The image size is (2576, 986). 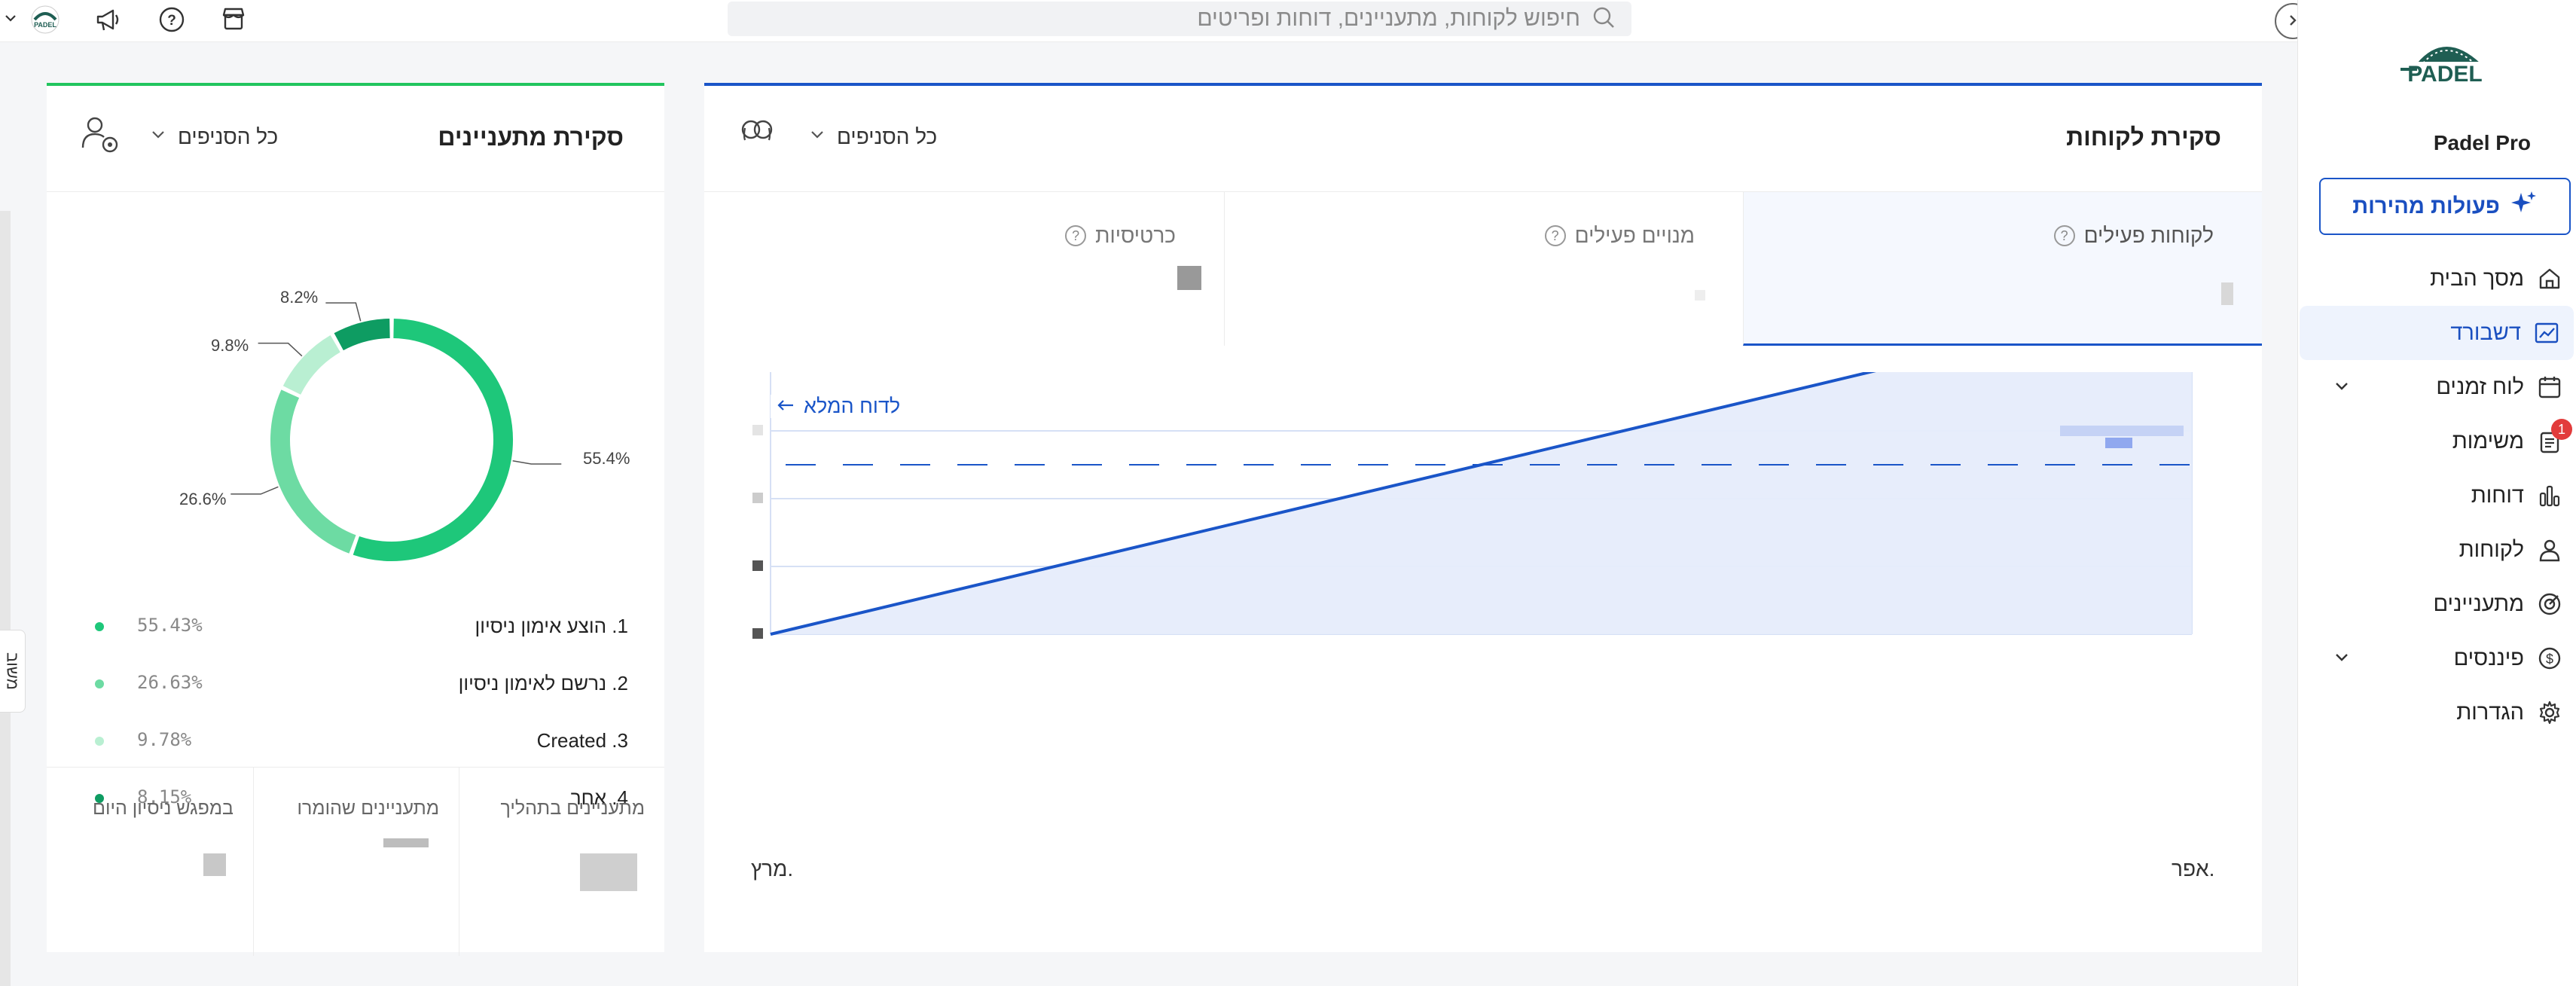 I want to click on tab-active-memberships: מנויים פעילים ?, so click(x=1484, y=269).